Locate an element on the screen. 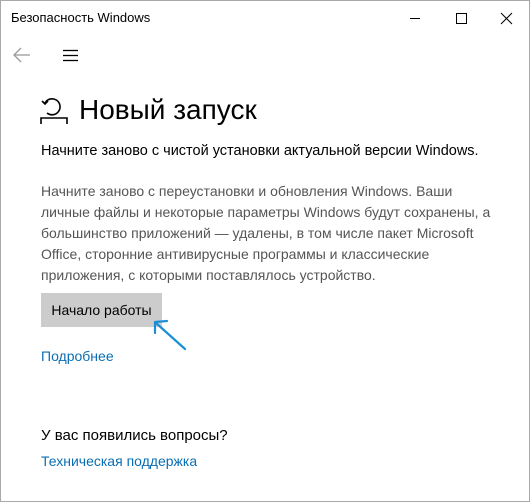  page-title: Новый запуск is located at coordinates (168, 109).